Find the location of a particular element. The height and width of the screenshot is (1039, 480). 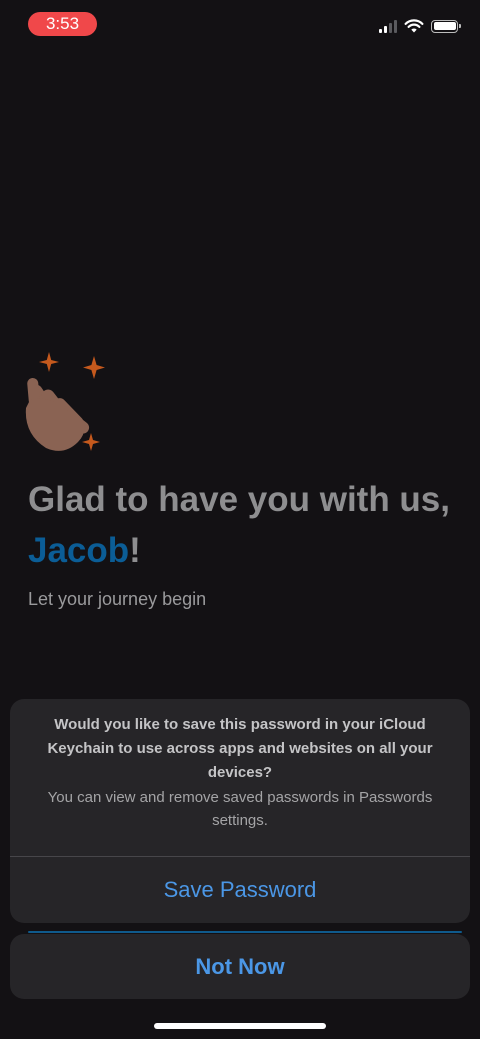

save-password-button: Save Password is located at coordinates (240, 890).